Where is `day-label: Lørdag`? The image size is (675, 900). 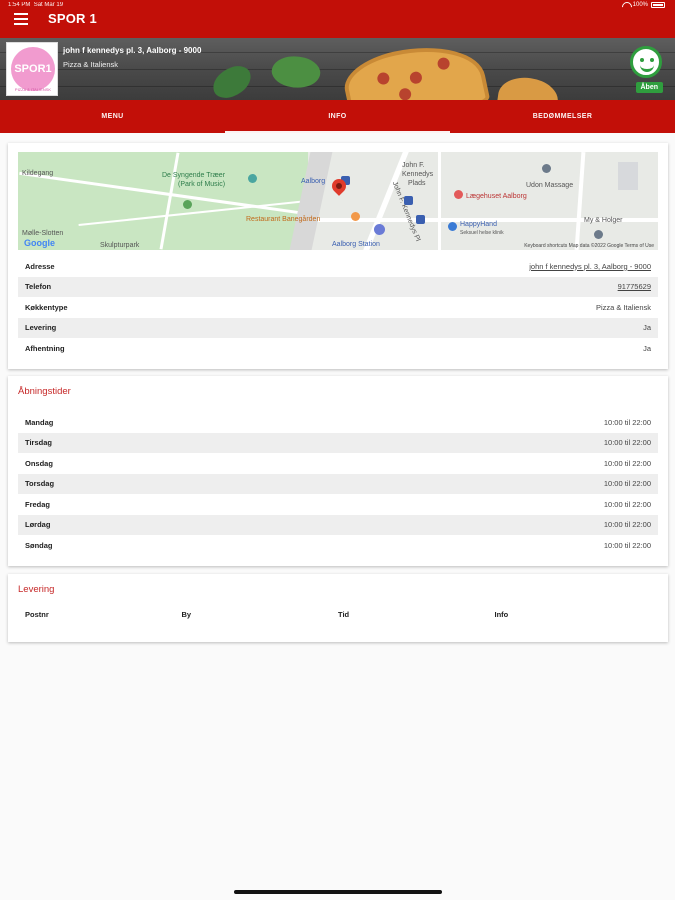 day-label: Lørdag is located at coordinates (38, 525).